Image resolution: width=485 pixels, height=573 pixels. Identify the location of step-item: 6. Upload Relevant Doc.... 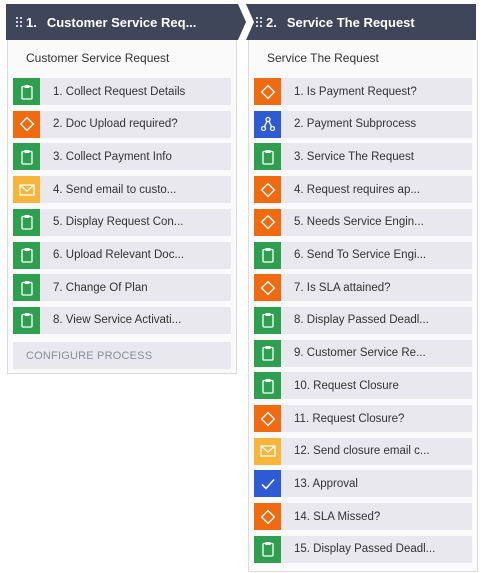
(122, 255).